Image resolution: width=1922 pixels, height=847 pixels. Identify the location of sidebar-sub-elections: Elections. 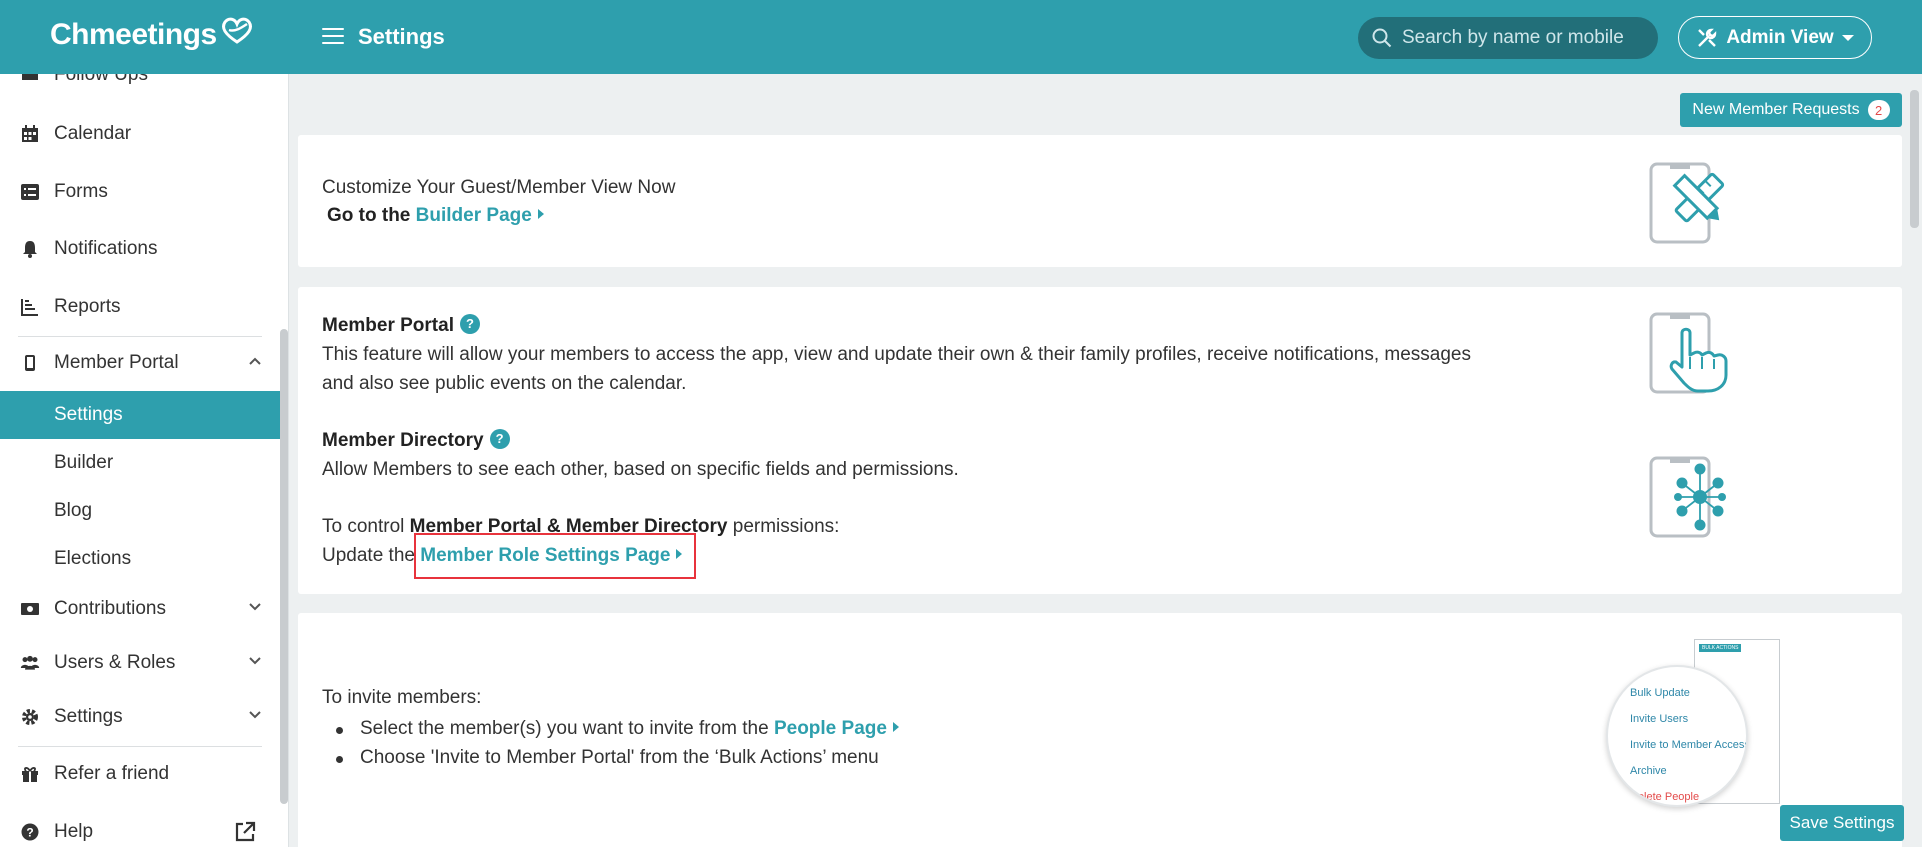
(140, 559).